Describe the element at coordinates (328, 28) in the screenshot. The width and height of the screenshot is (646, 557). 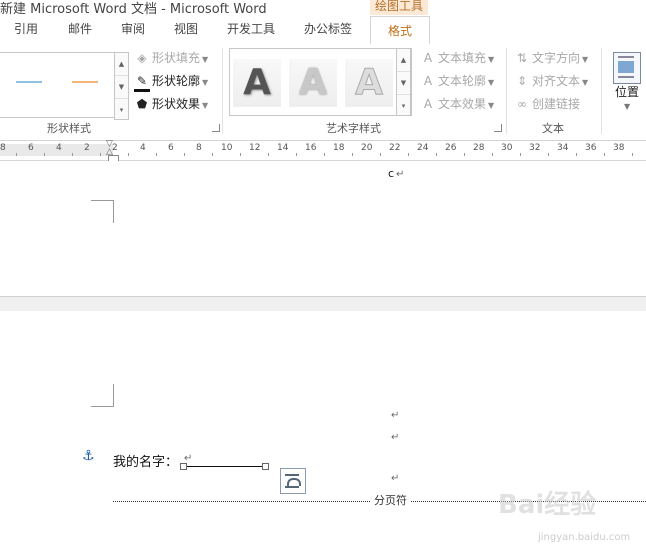
I see `tab-office-tab: 办公标签` at that location.